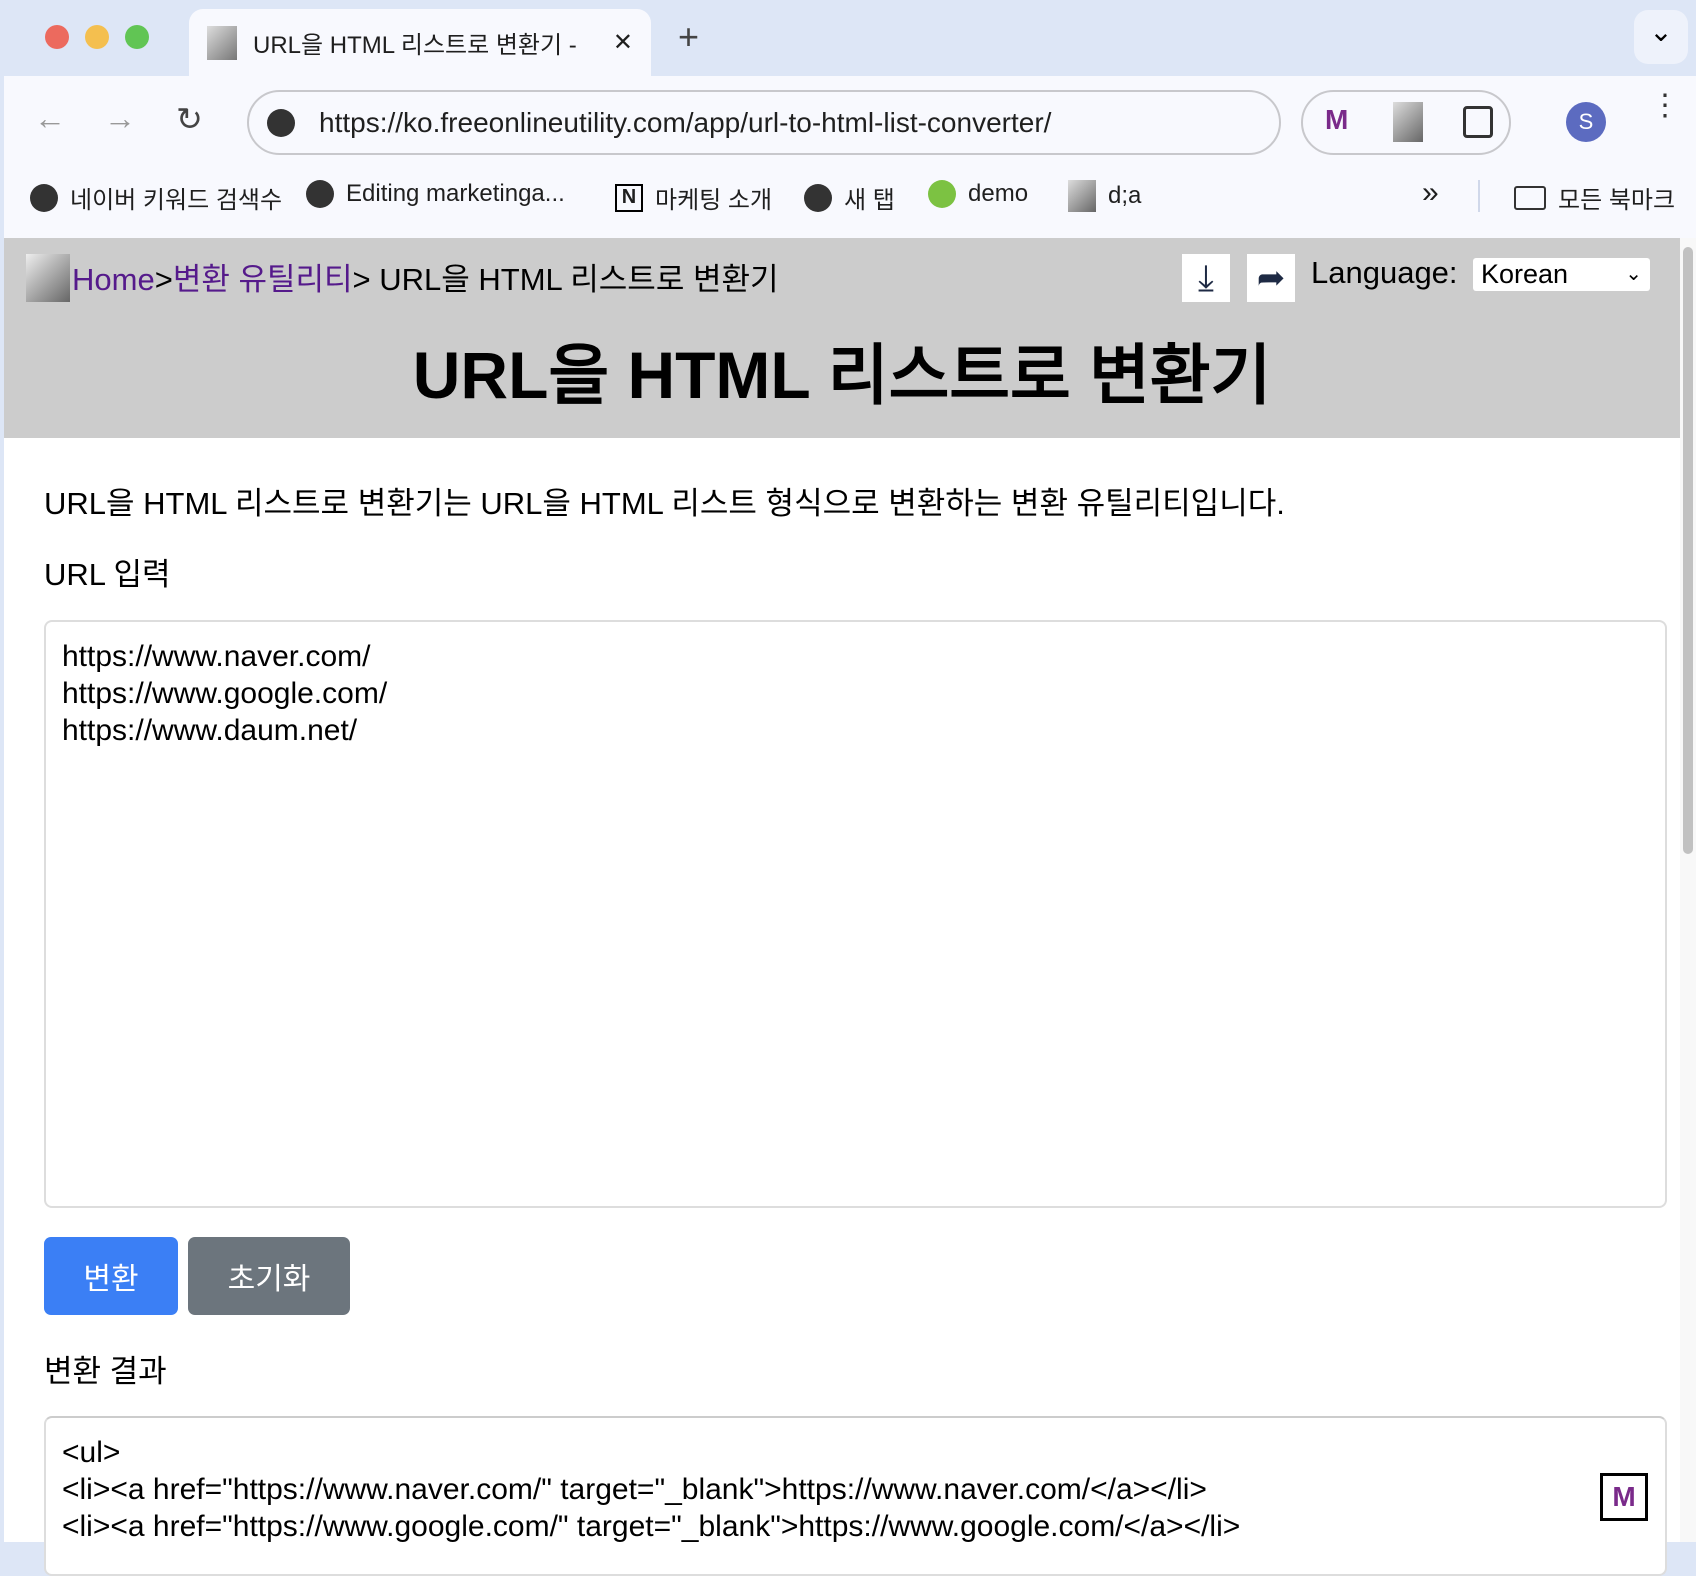 The width and height of the screenshot is (1696, 1576). Describe the element at coordinates (849, 197) in the screenshot. I see `bookmark-new-tab: 새 탭` at that location.